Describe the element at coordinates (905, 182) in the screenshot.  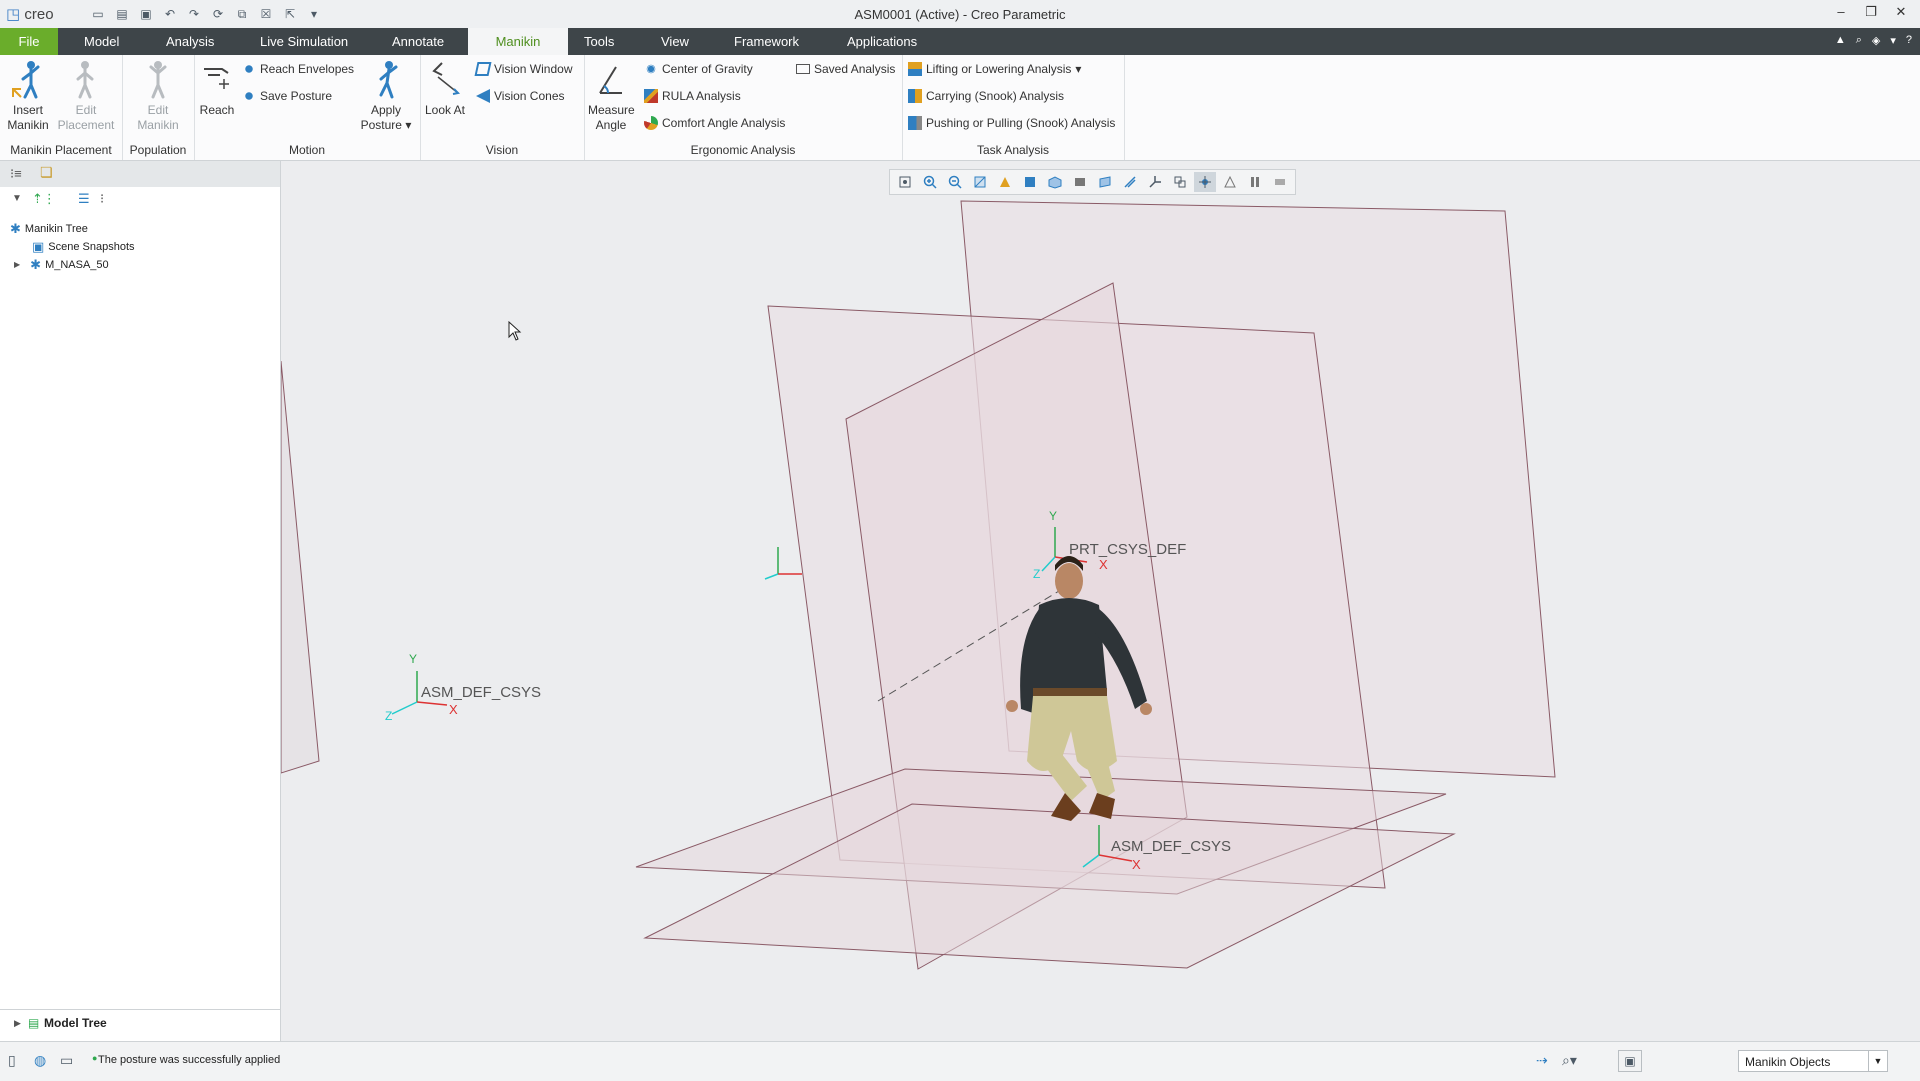
I see `refit-icon` at that location.